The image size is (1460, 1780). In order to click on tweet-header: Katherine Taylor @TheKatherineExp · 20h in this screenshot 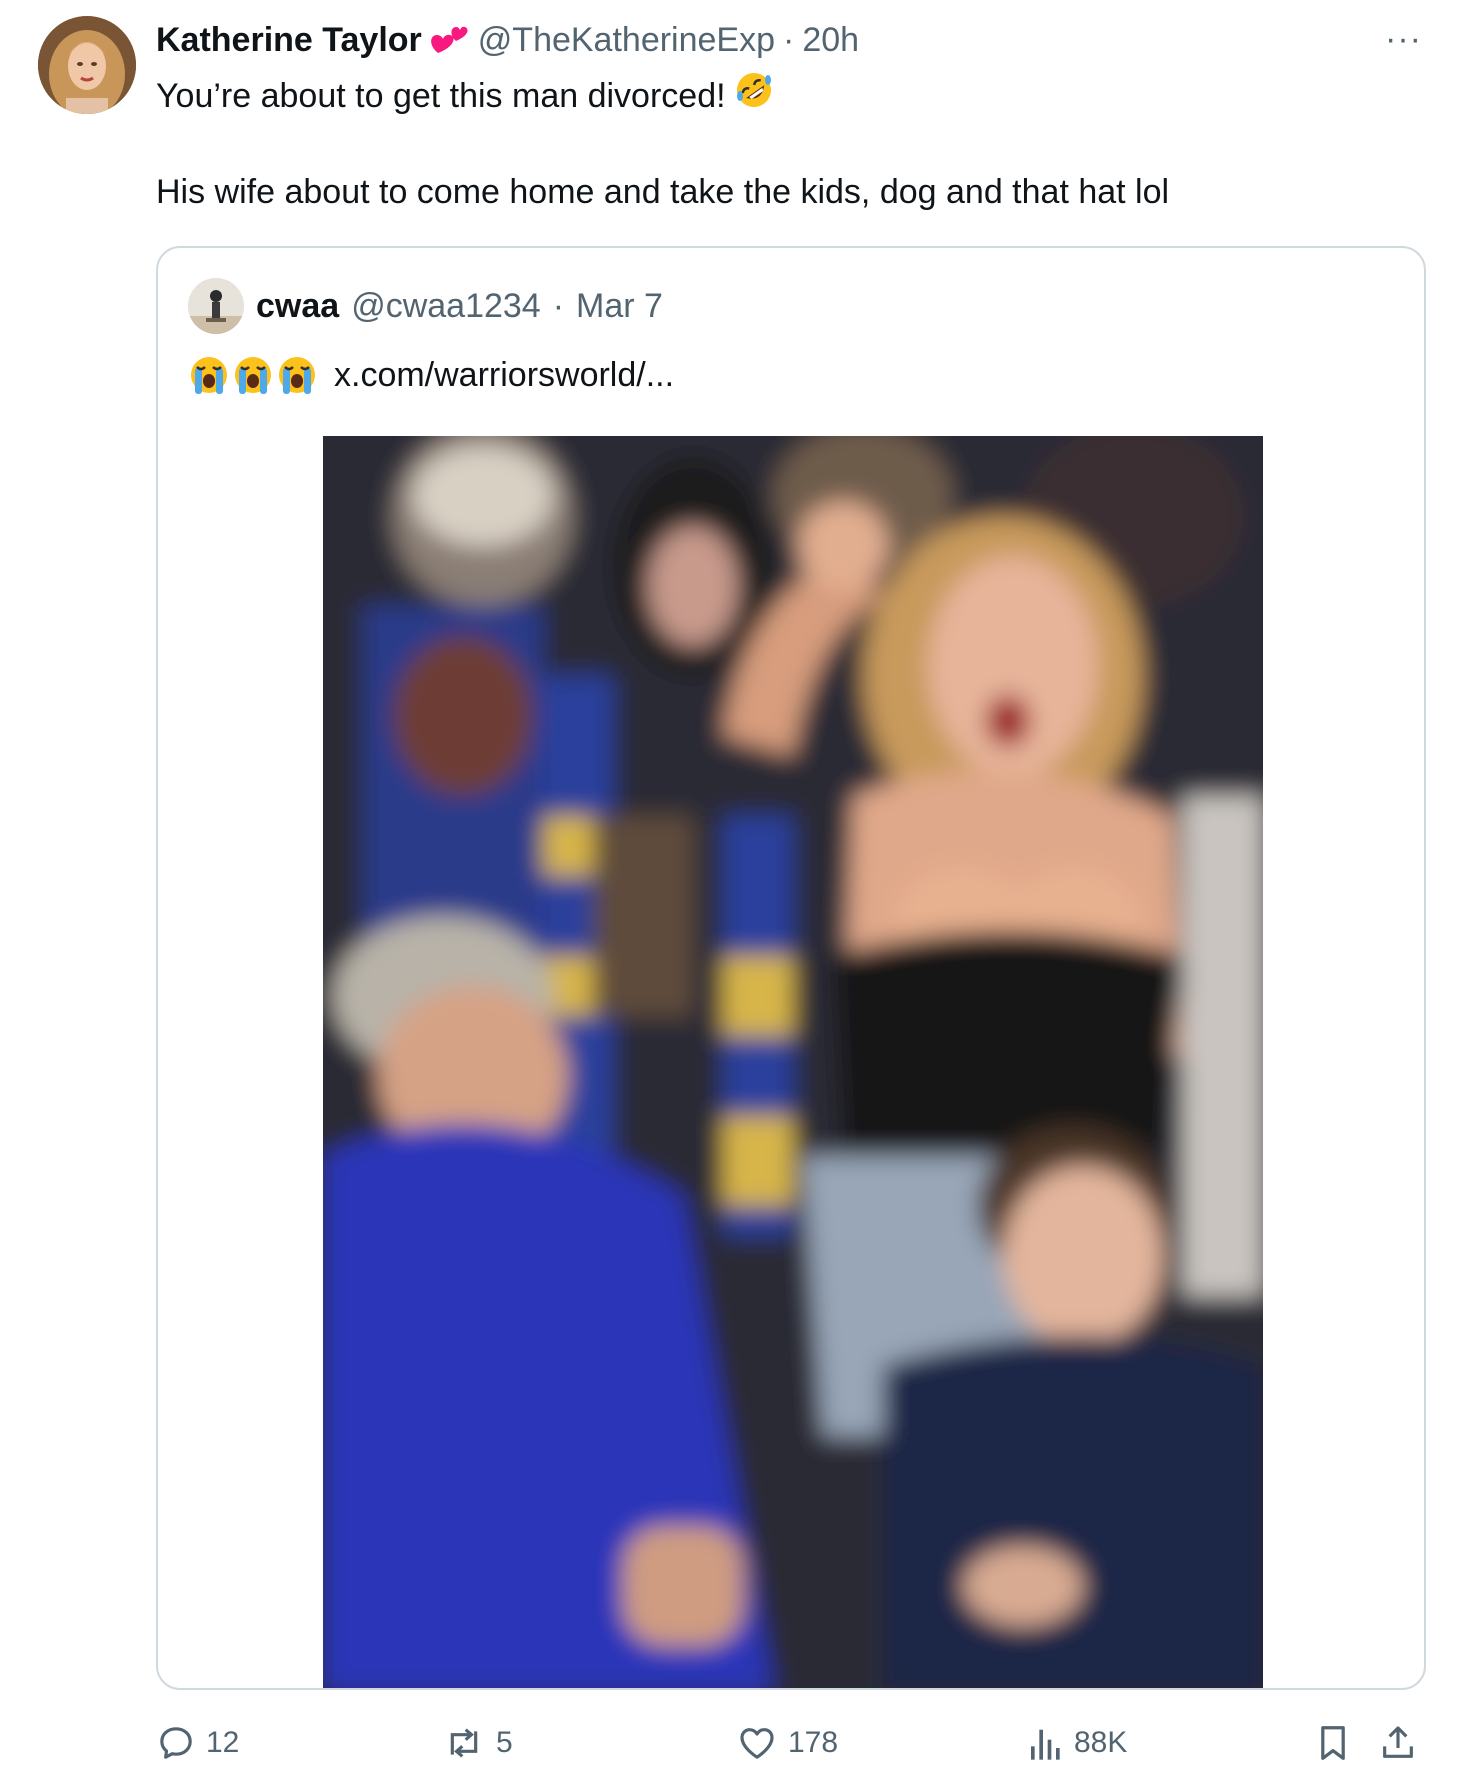, I will do `click(788, 40)`.